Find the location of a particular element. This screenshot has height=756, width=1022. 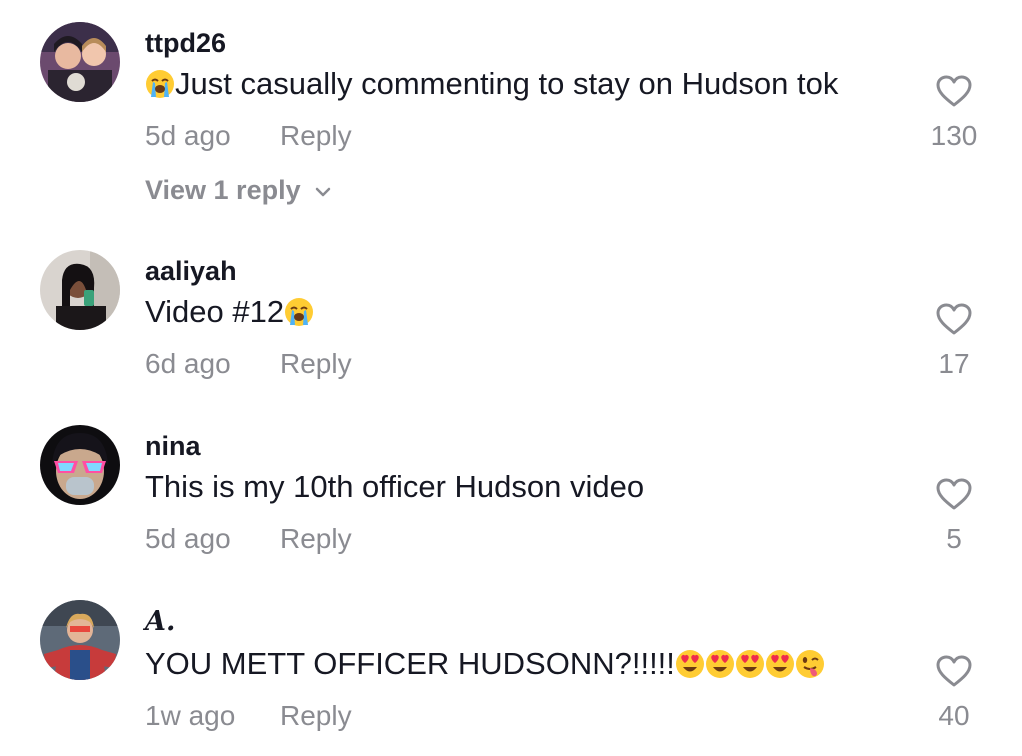

like-count: 5 is located at coordinates (954, 538).